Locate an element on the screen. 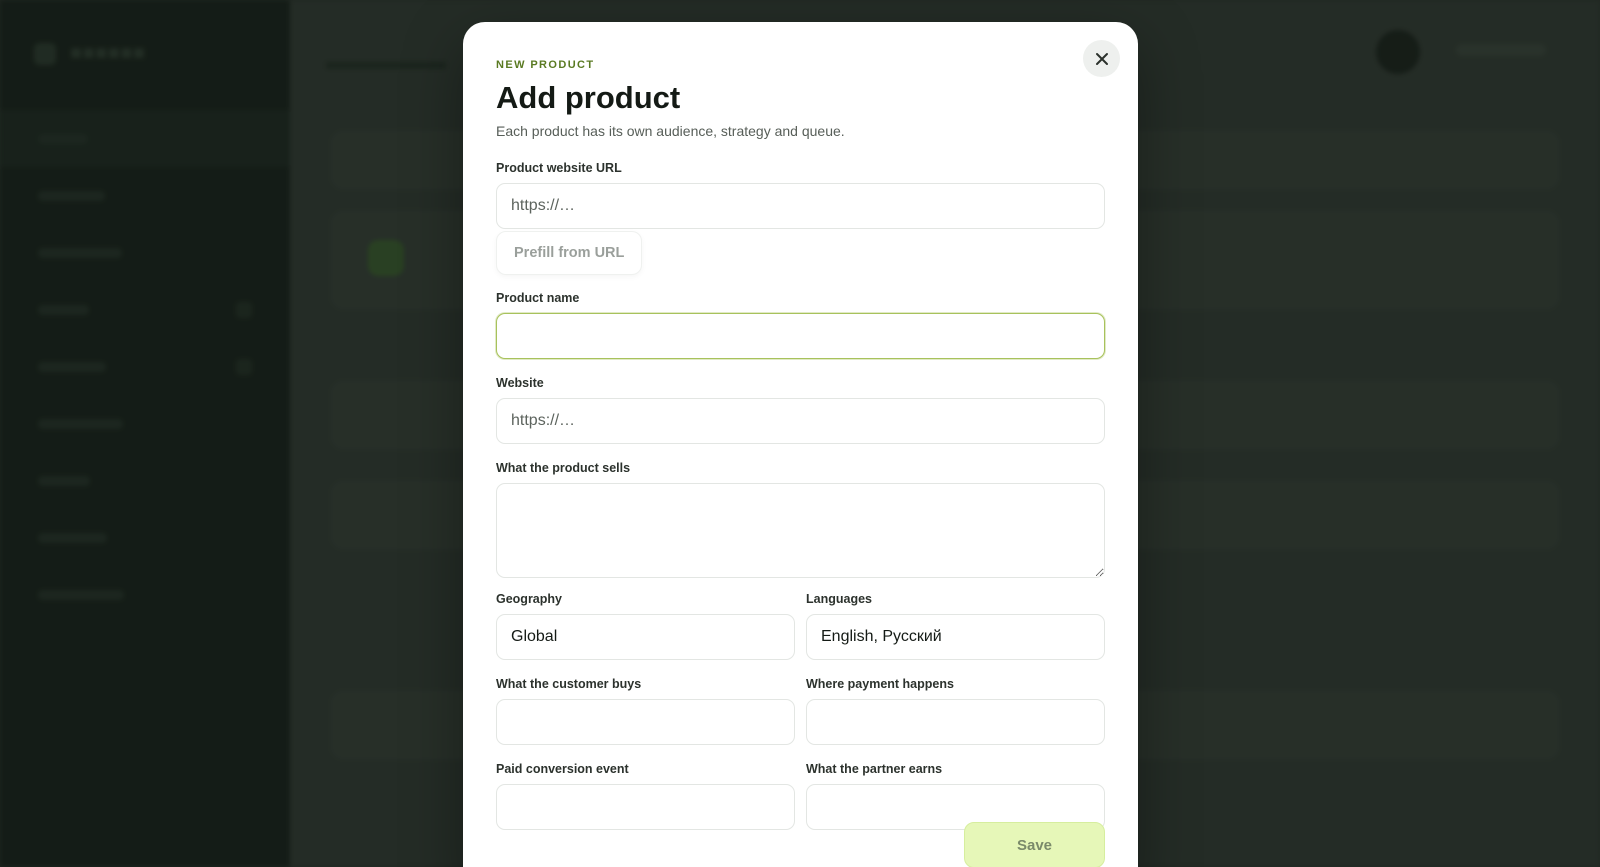 This screenshot has height=867, width=1600. geography-group: Geography is located at coordinates (645, 626).